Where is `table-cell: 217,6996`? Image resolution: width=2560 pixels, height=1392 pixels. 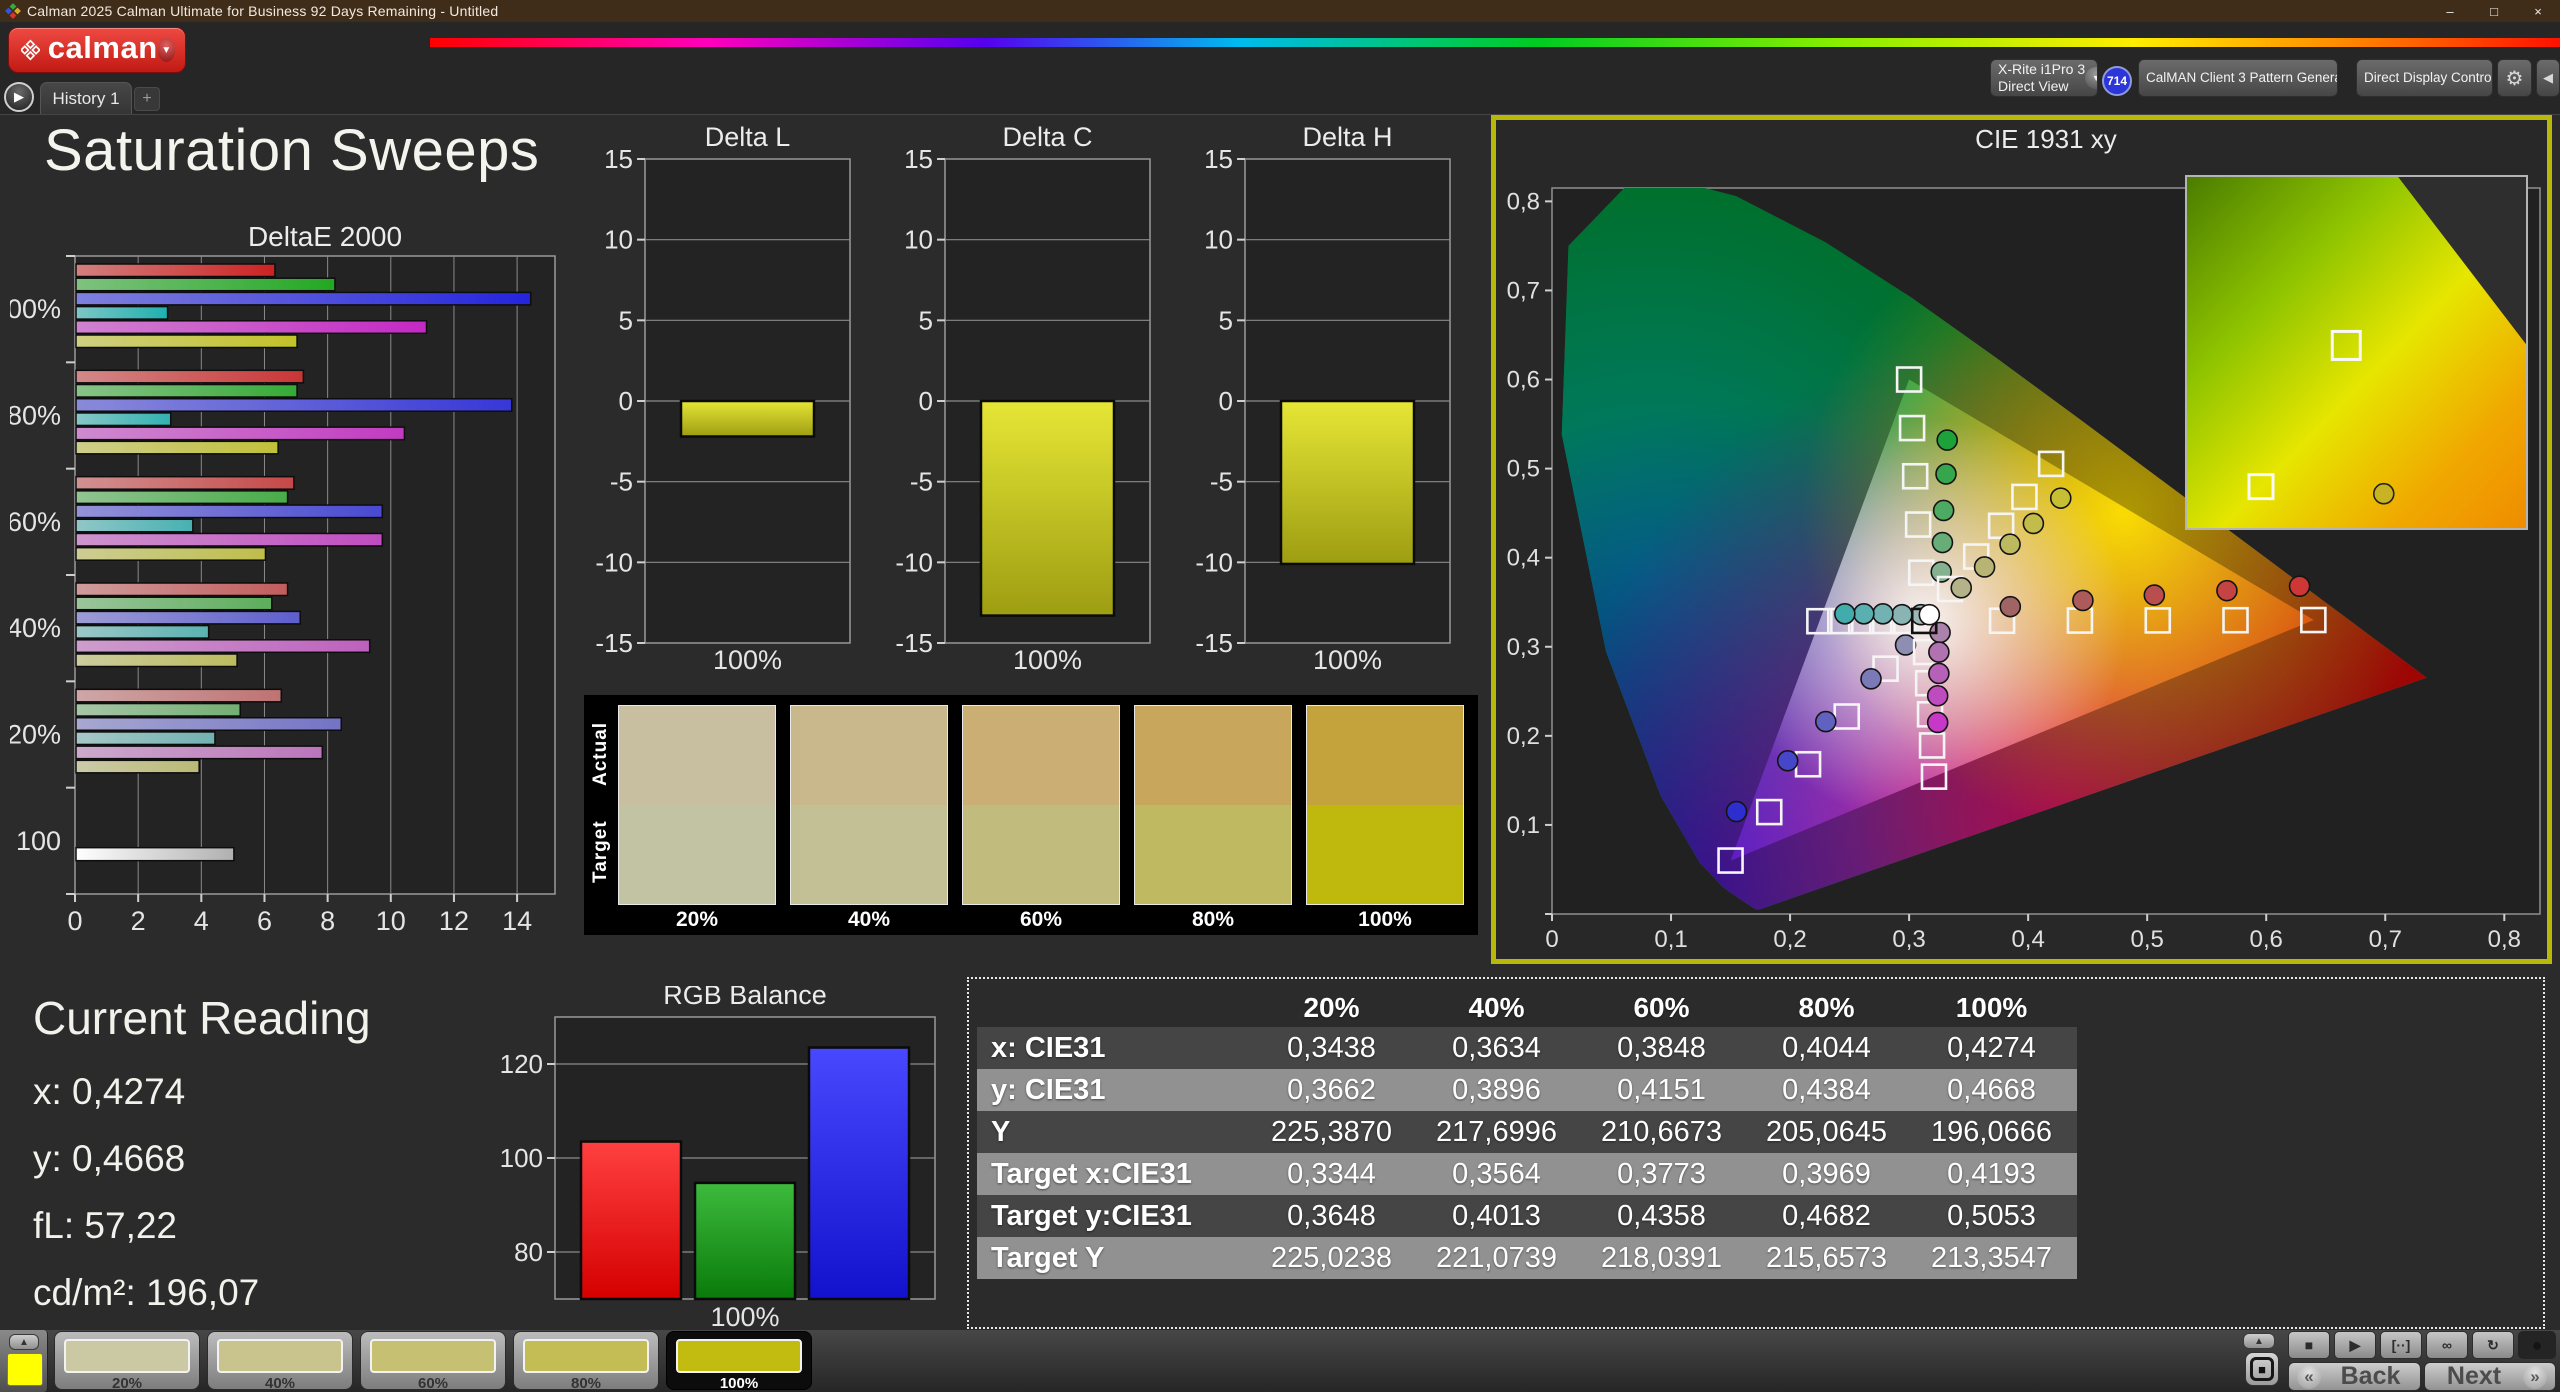
table-cell: 217,6996 is located at coordinates (1496, 1131).